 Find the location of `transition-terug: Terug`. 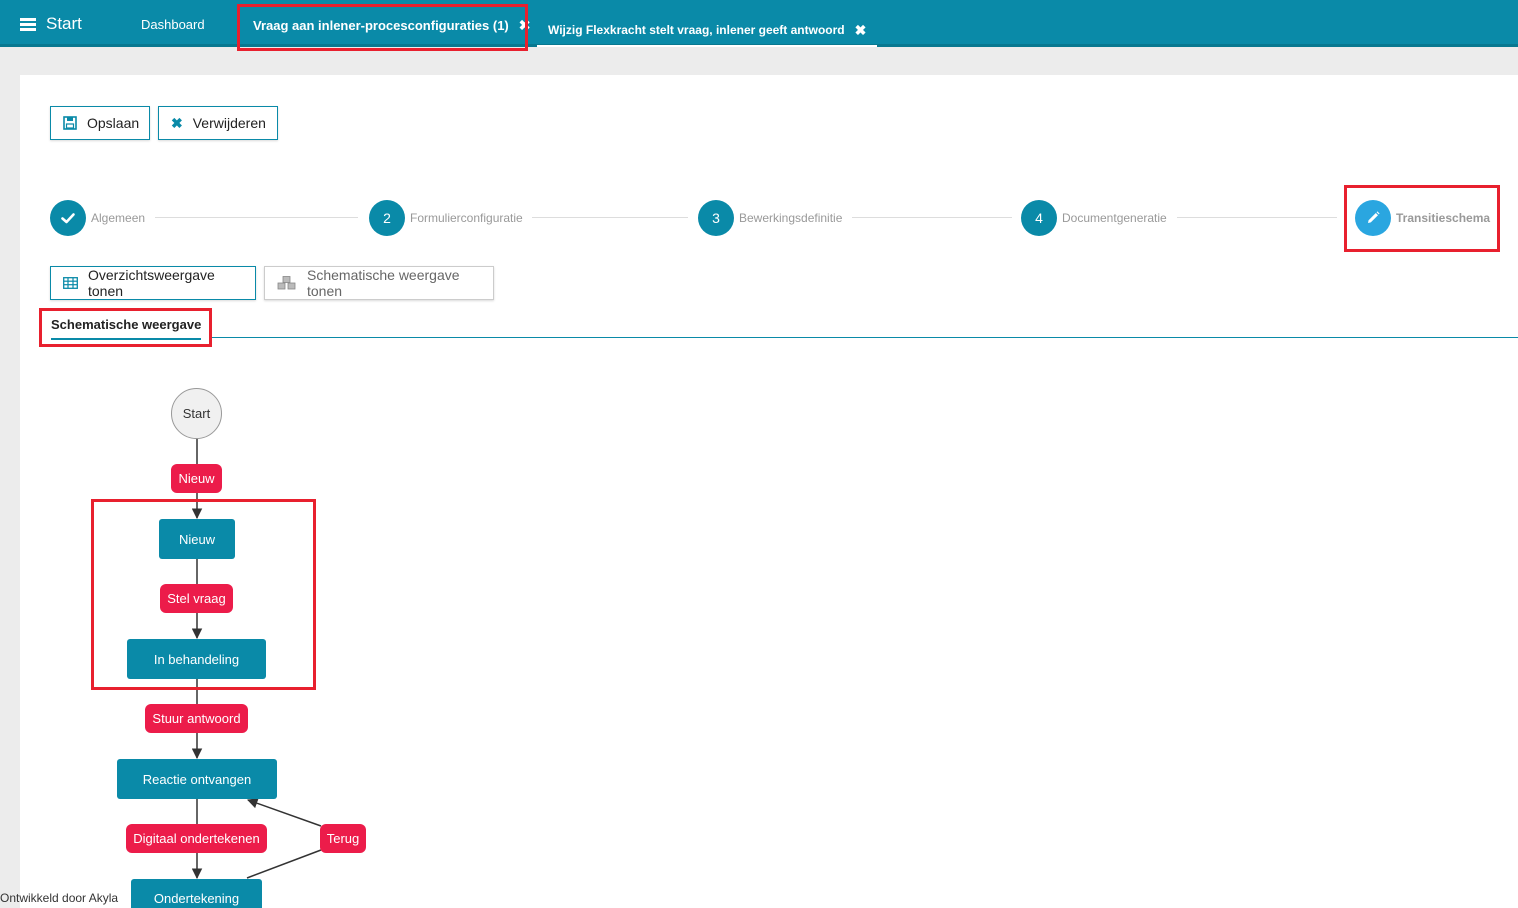

transition-terug: Terug is located at coordinates (343, 838).